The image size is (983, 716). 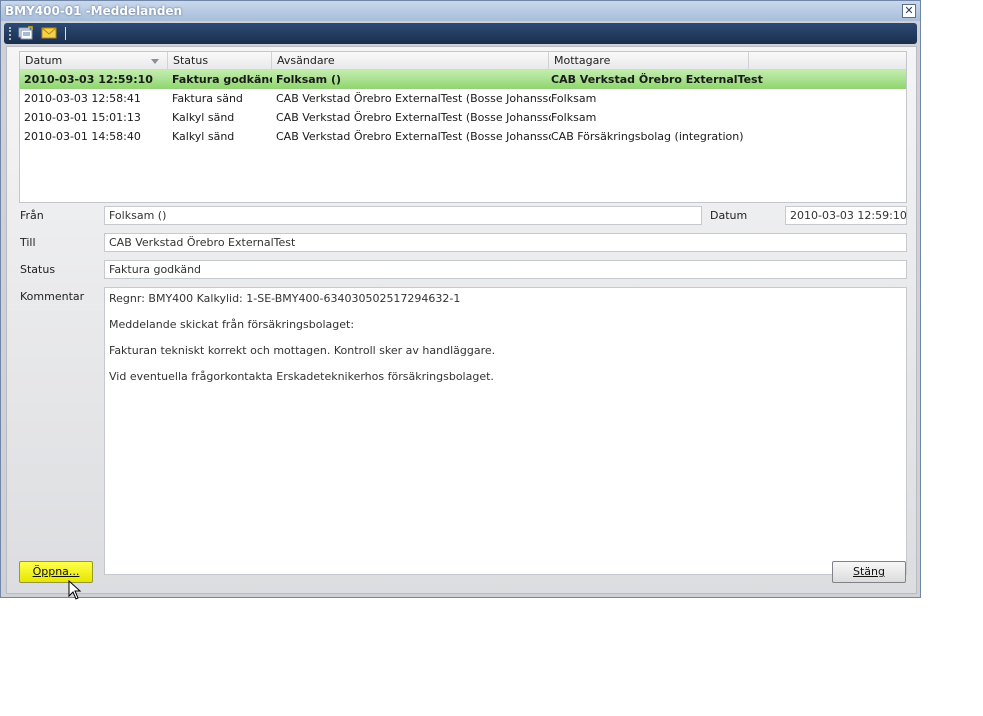 What do you see at coordinates (909, 11) in the screenshot?
I see `close-window-button: ✕` at bounding box center [909, 11].